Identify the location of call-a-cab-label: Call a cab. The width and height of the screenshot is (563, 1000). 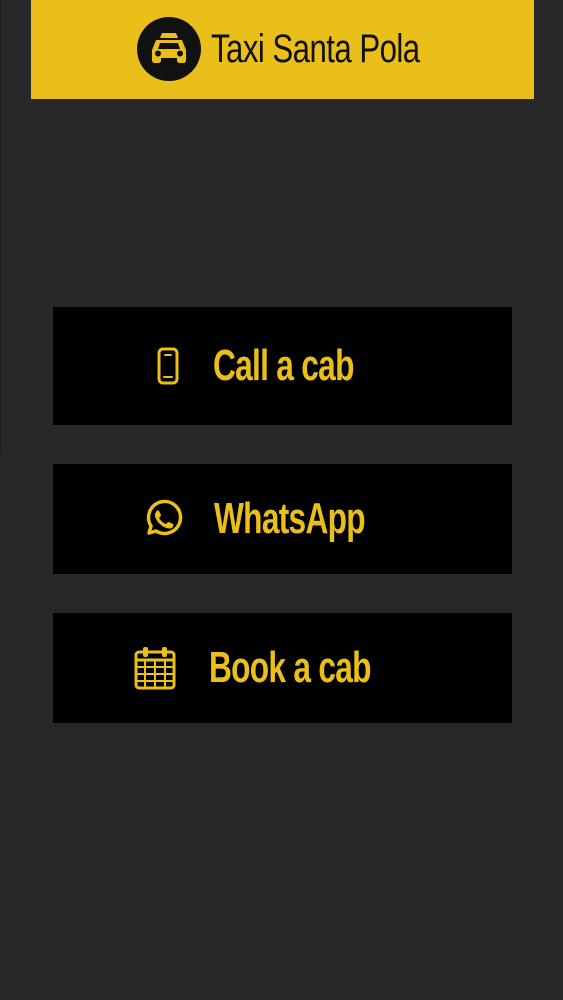
(283, 365).